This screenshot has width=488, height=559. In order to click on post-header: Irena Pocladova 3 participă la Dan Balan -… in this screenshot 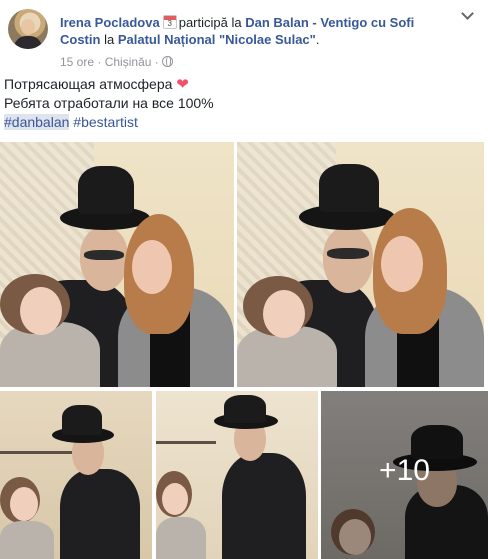, I will do `click(244, 39)`.